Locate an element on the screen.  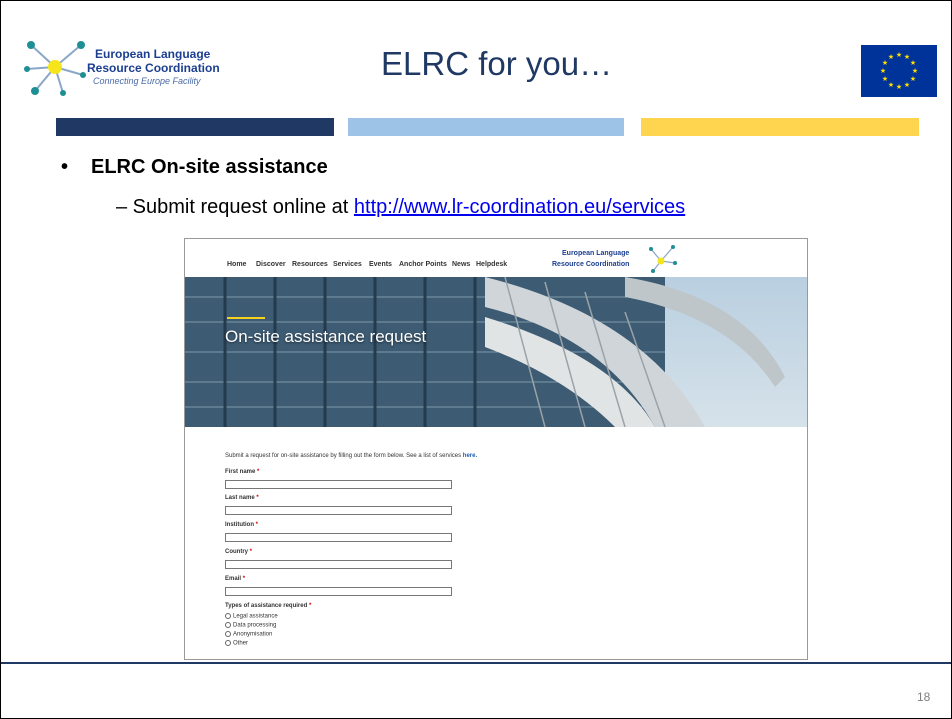
country-label-text: Country is located at coordinates (236, 552).